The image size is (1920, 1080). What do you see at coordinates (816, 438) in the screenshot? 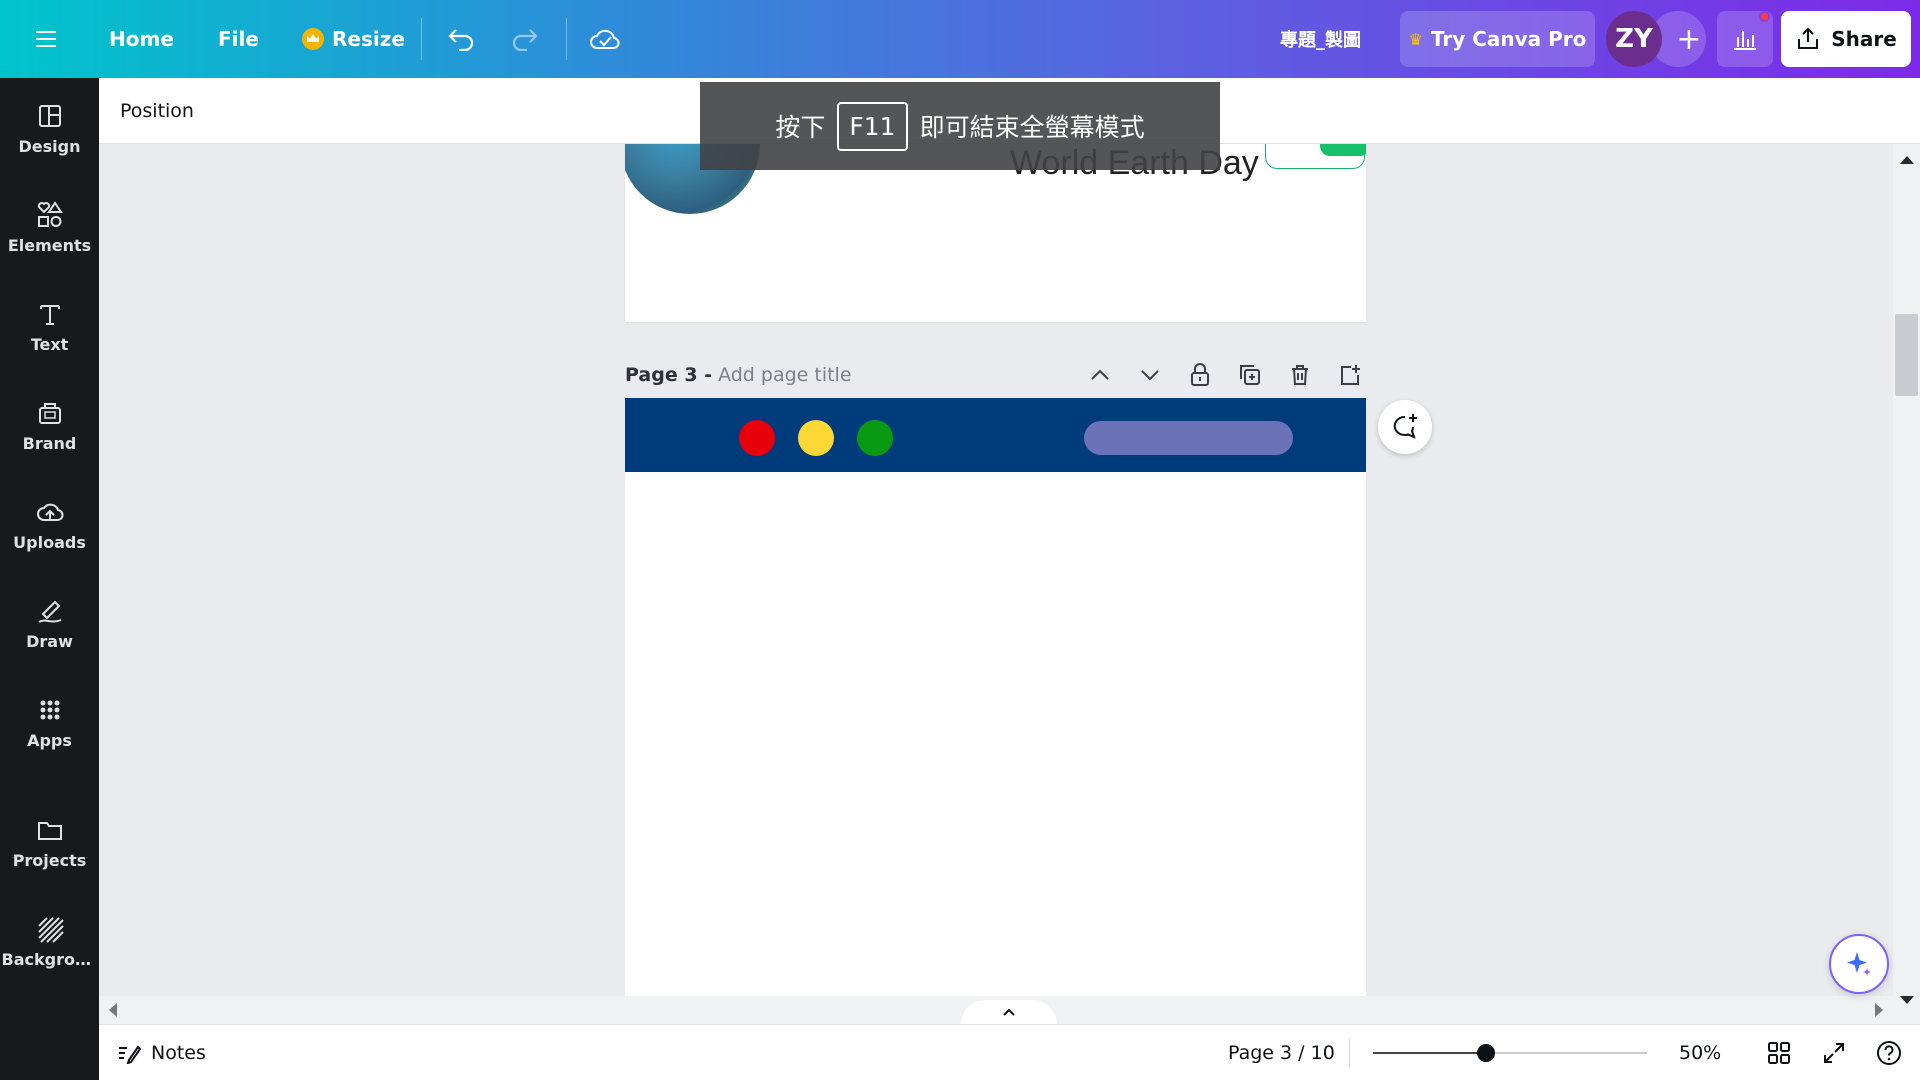
I see `yellow-circle` at bounding box center [816, 438].